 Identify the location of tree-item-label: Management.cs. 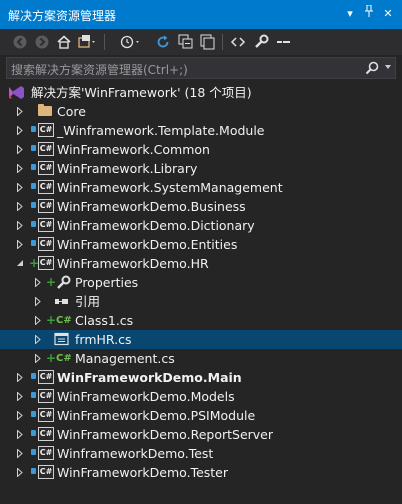
(125, 358).